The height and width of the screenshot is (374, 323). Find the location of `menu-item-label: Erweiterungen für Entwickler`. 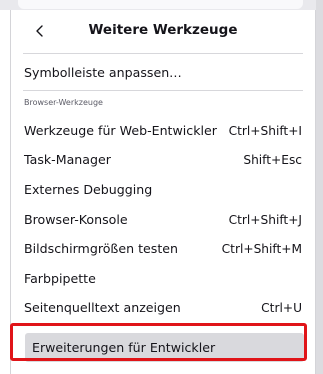

menu-item-label: Erweiterungen für Entwickler is located at coordinates (124, 347).